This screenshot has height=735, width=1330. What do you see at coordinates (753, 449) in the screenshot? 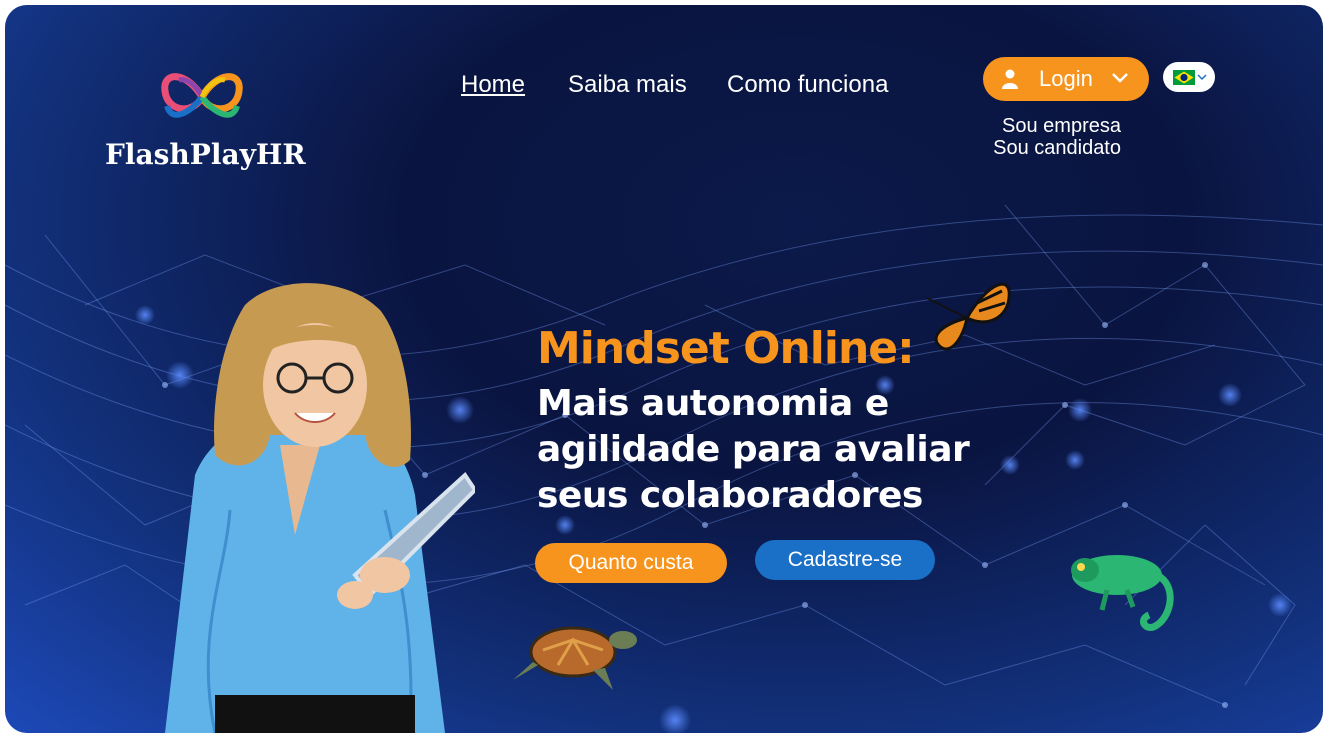
I see `hero-subtitle-line-2: agilidade para avaliar` at bounding box center [753, 449].